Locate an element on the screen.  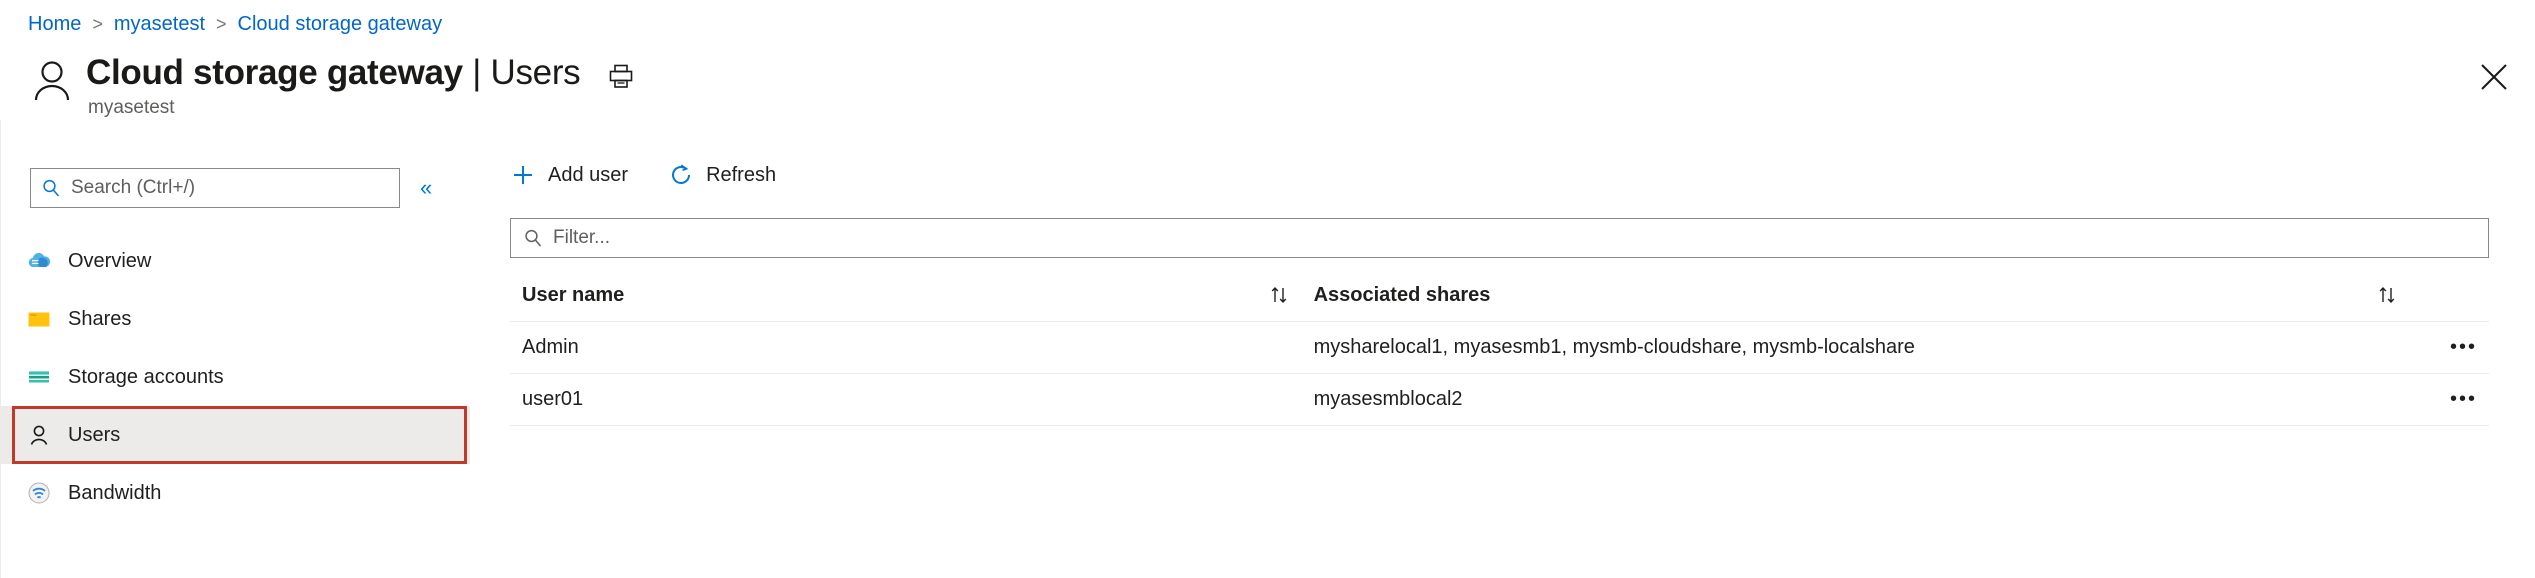
page-header: Cloud storage gateway | Users myasetest is located at coordinates (1280, 85).